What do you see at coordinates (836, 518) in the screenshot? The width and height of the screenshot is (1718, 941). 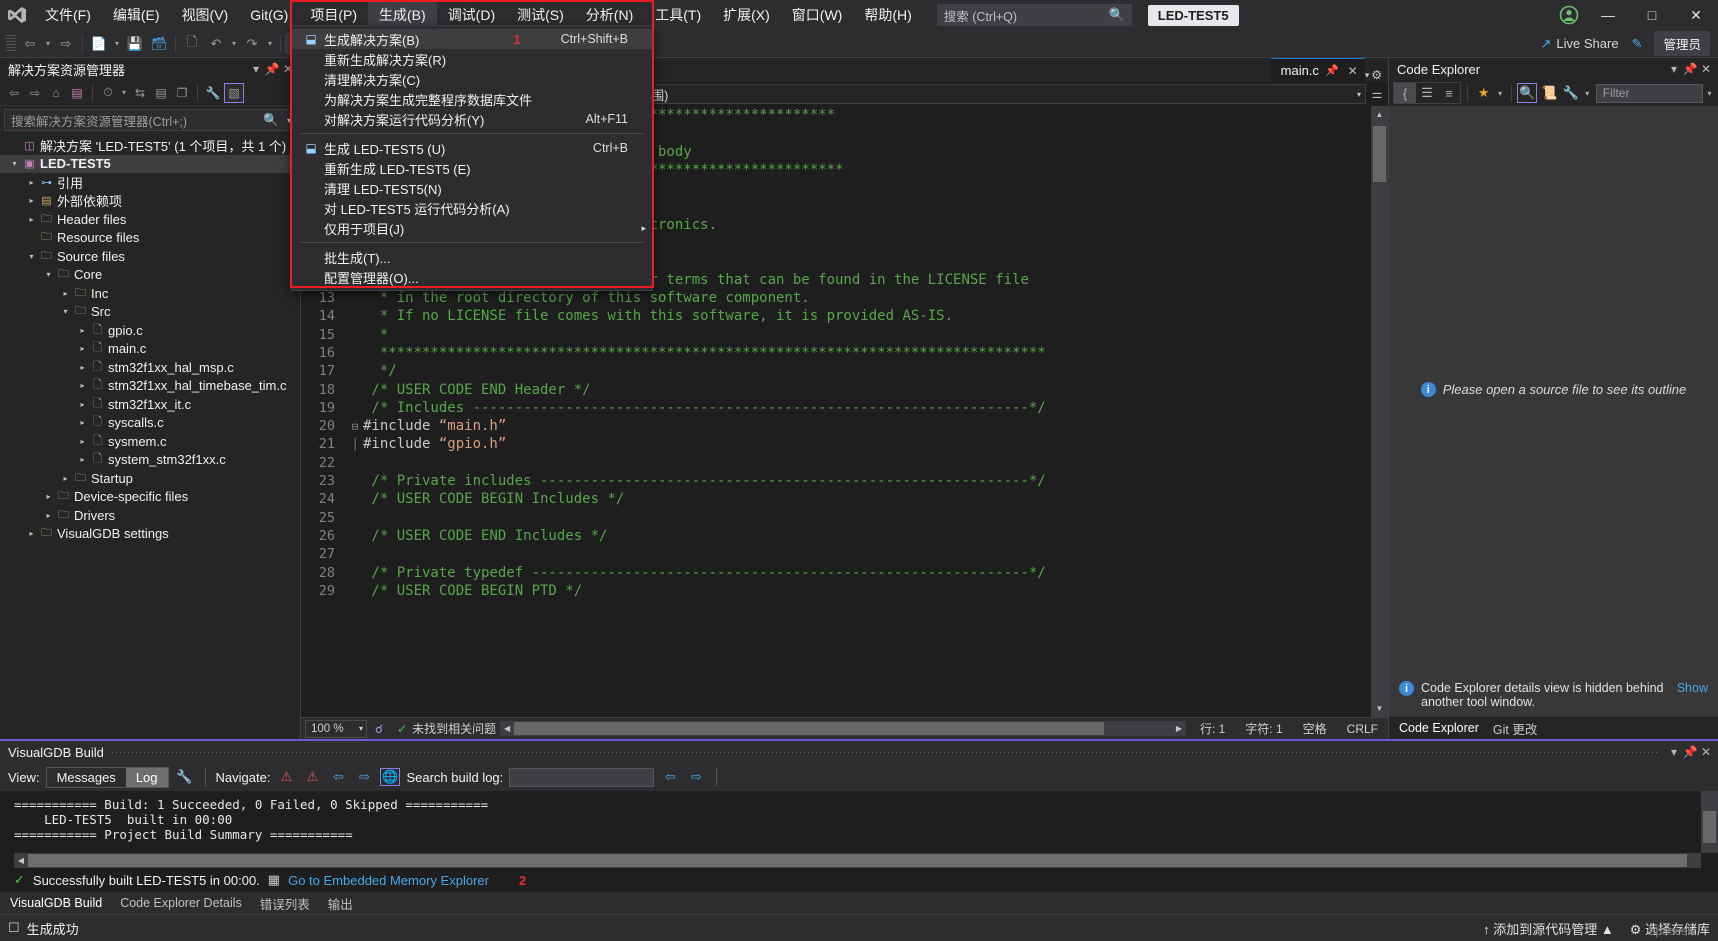 I see `code-line: 25` at bounding box center [836, 518].